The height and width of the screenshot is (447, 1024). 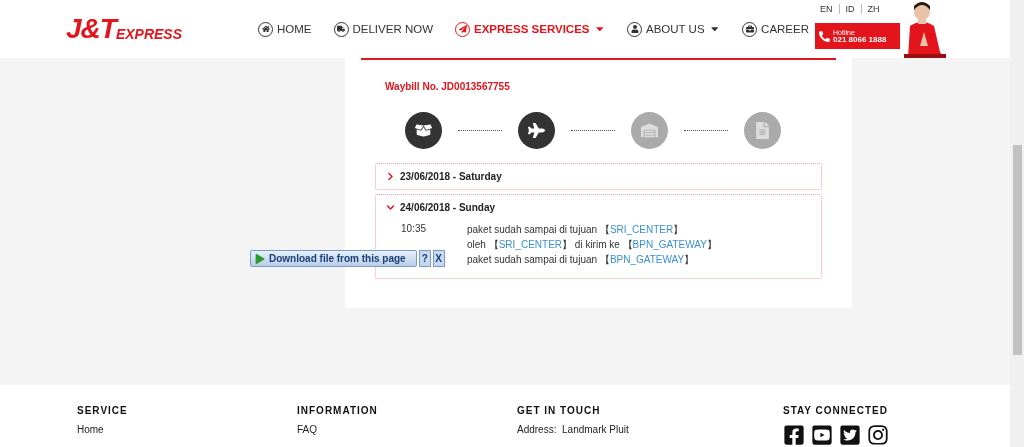 I want to click on event-message: paket sudah sampai di tujuan 【SRI_CENTER】, so click(x=576, y=230).